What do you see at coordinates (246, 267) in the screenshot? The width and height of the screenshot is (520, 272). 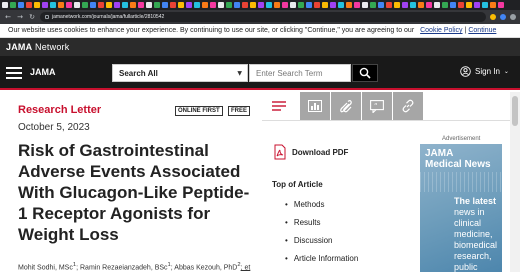 I see `et-al-link: ; et` at bounding box center [246, 267].